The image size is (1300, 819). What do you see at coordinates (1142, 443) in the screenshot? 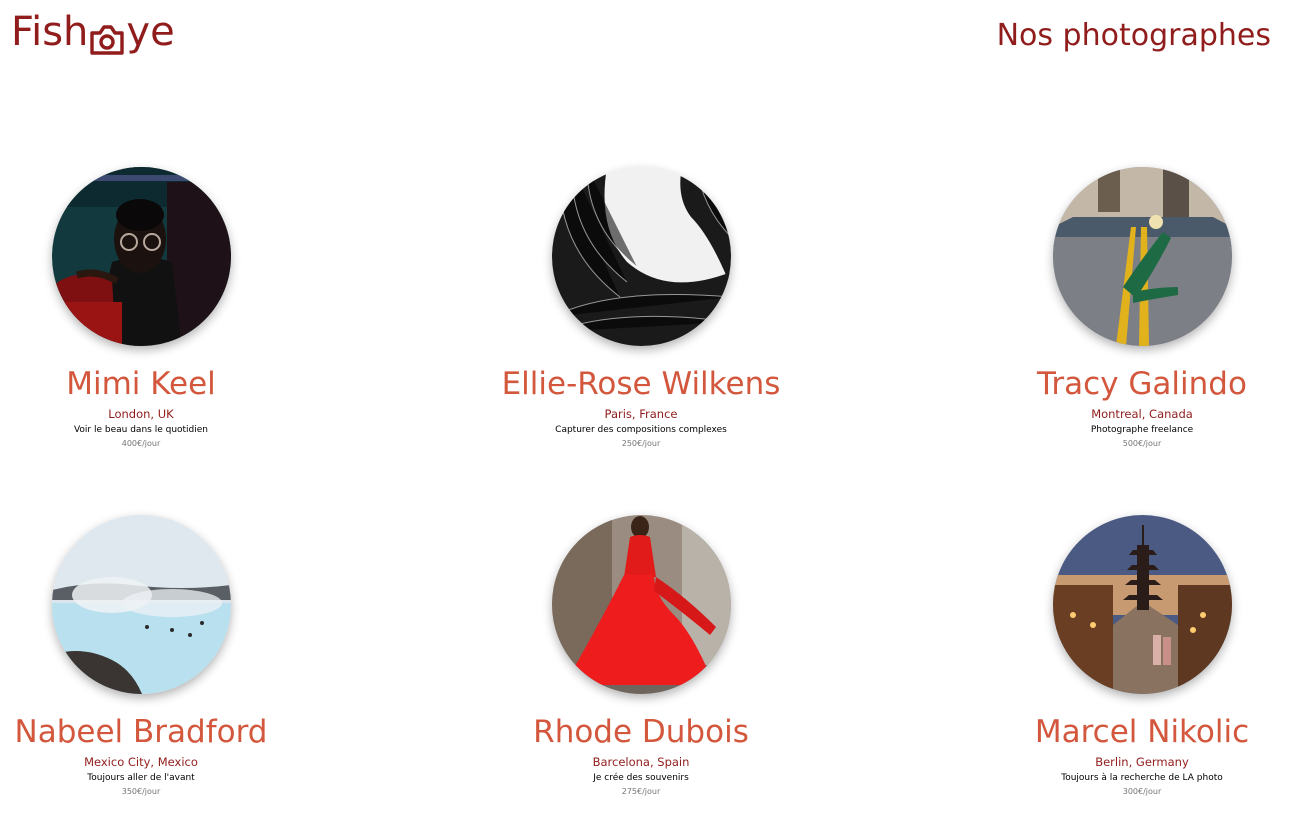
I see `photographer-price: 500€/jour` at bounding box center [1142, 443].